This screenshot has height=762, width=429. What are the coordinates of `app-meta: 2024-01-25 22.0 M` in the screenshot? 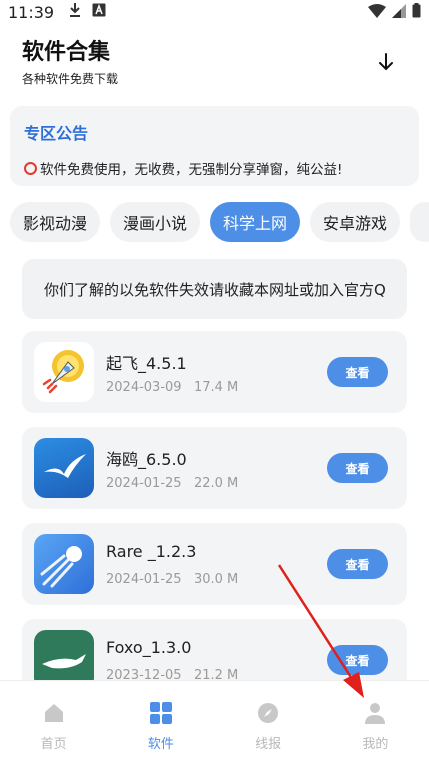 It's located at (172, 483).